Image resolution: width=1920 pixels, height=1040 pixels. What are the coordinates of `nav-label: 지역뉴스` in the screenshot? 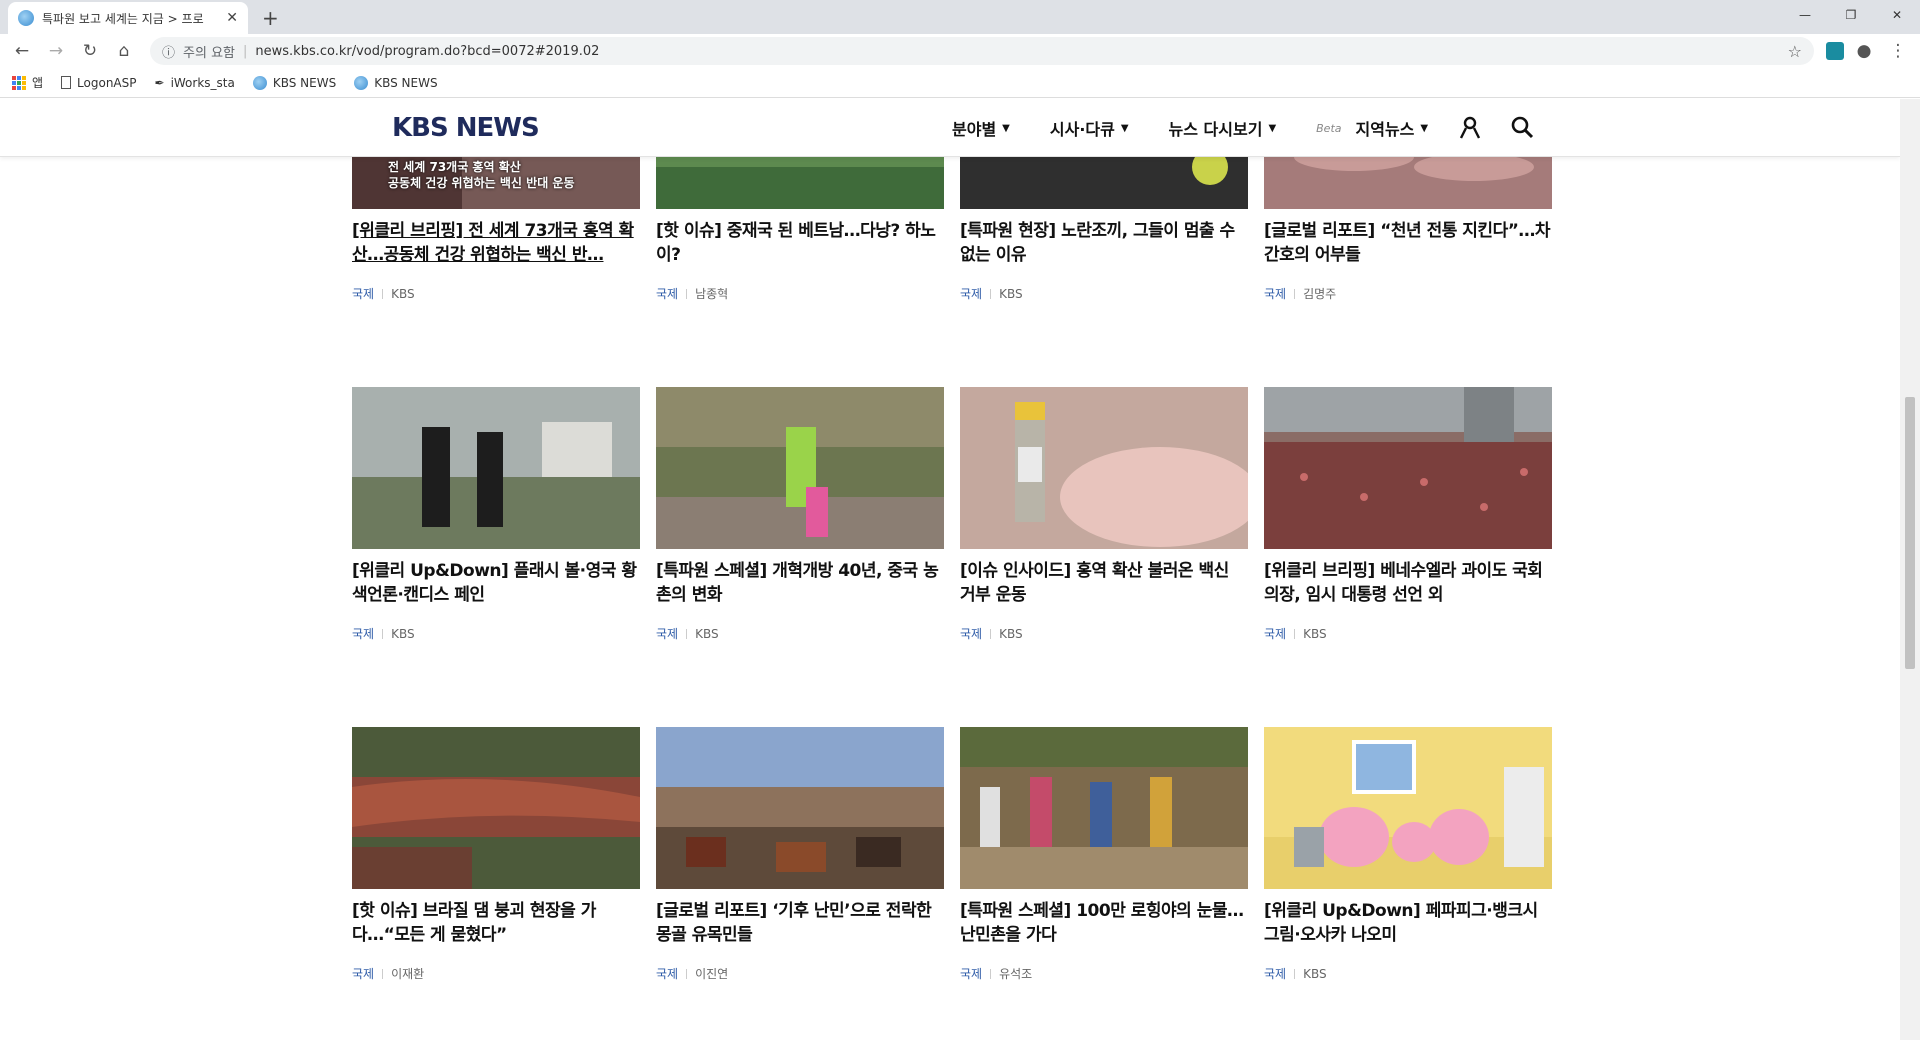 It's located at (1385, 129).